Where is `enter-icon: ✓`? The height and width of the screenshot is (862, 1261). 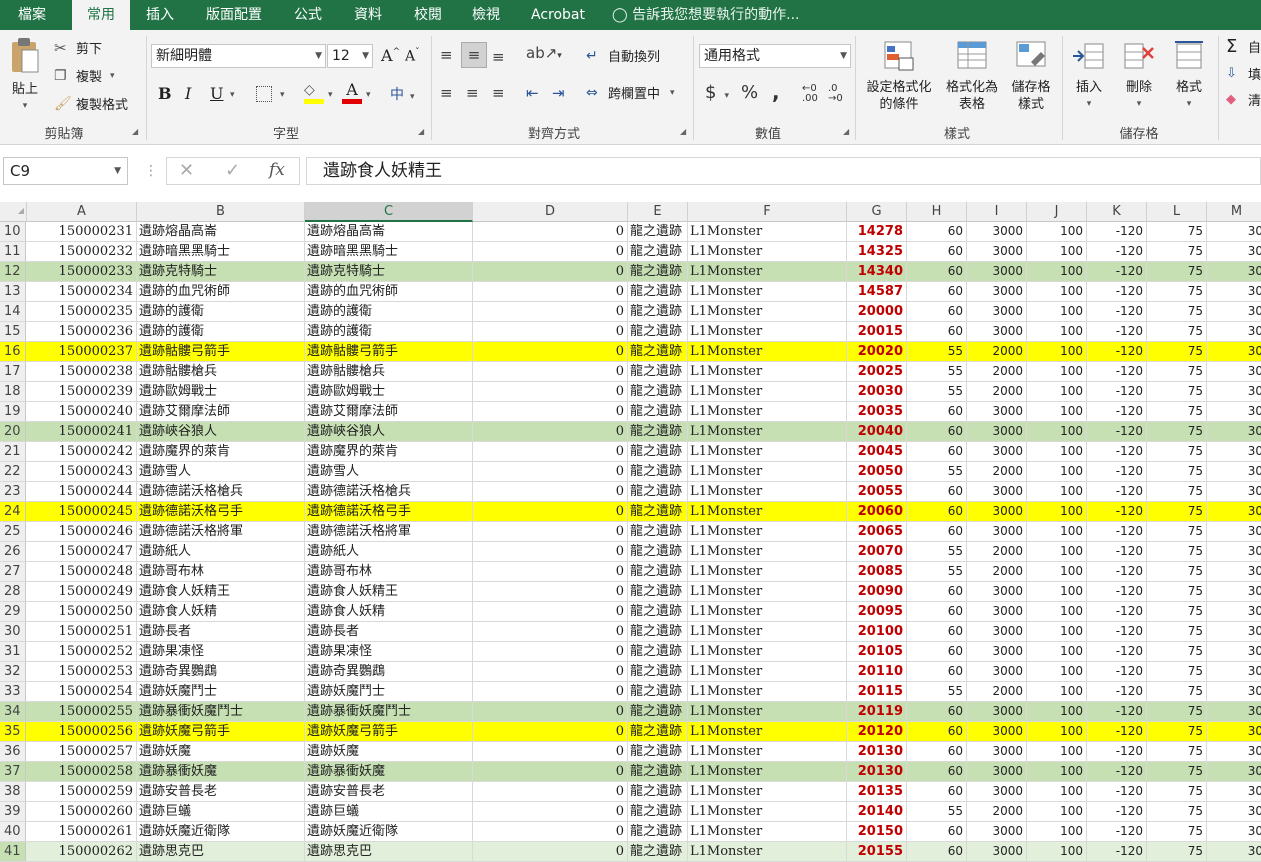
enter-icon: ✓ is located at coordinates (232, 170).